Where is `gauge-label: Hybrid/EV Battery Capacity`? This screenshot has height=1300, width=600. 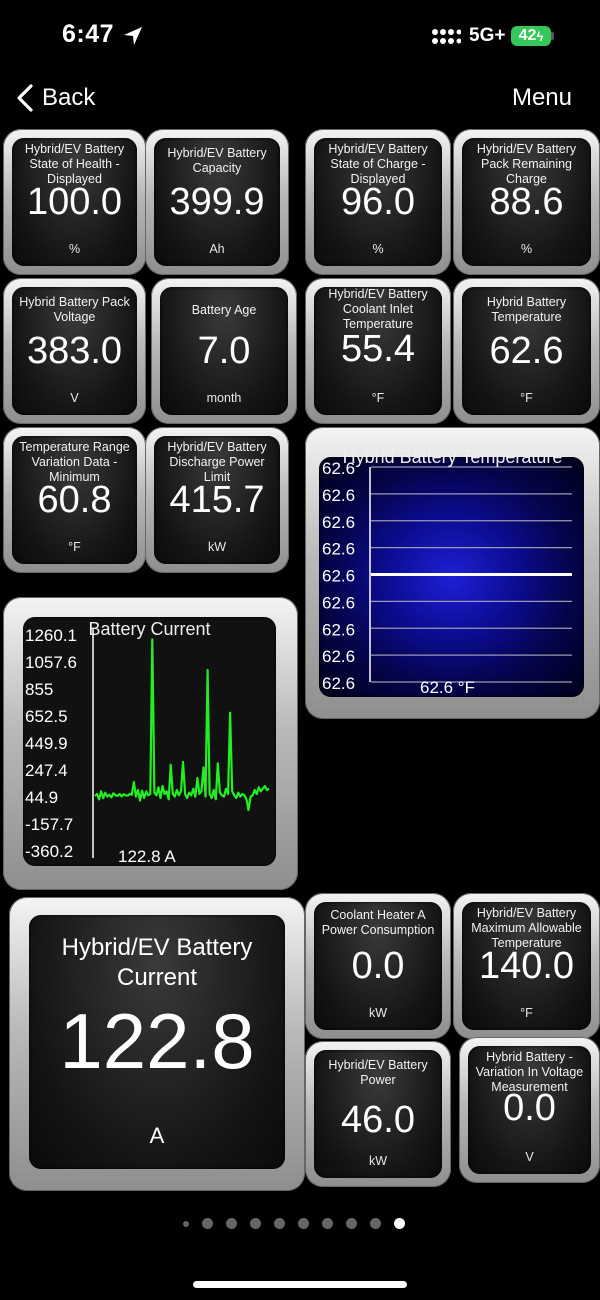
gauge-label: Hybrid/EV Battery Capacity is located at coordinates (217, 160).